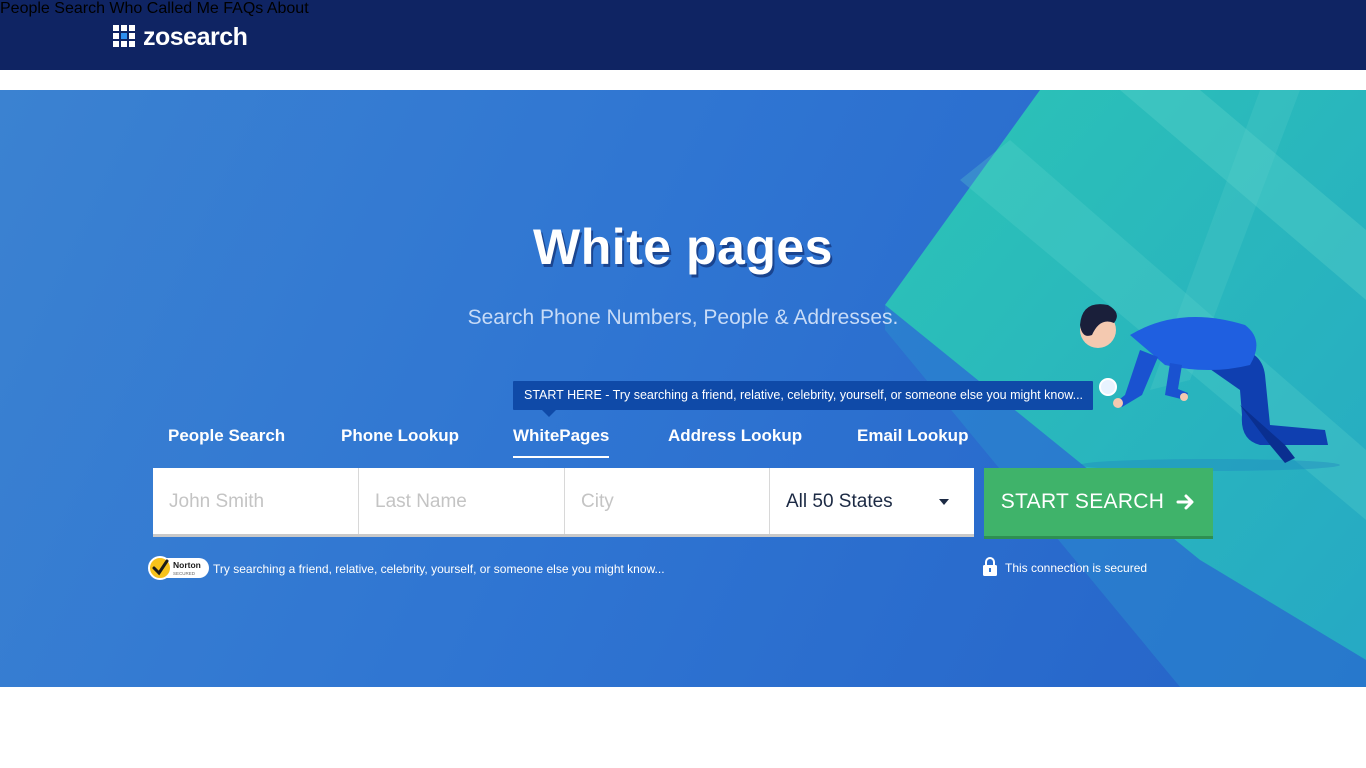 The height and width of the screenshot is (768, 1366). Describe the element at coordinates (990, 566) in the screenshot. I see `lock-icon` at that location.